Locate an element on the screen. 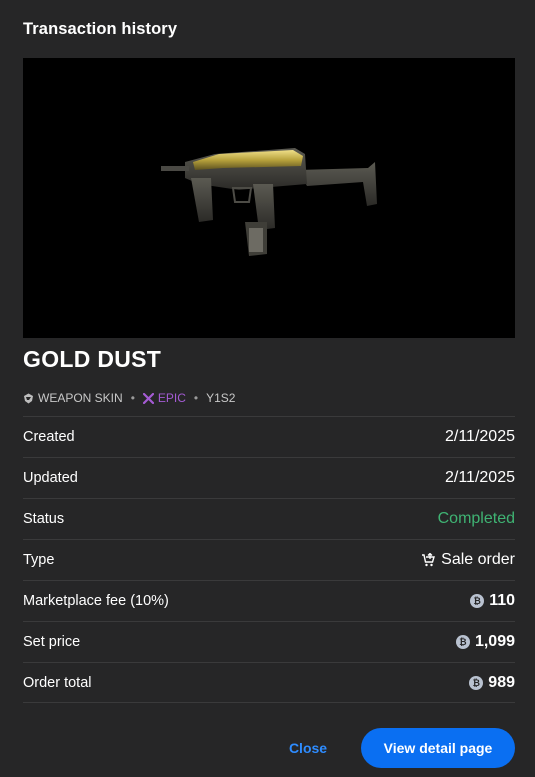  fee-value: 110 is located at coordinates (502, 600).